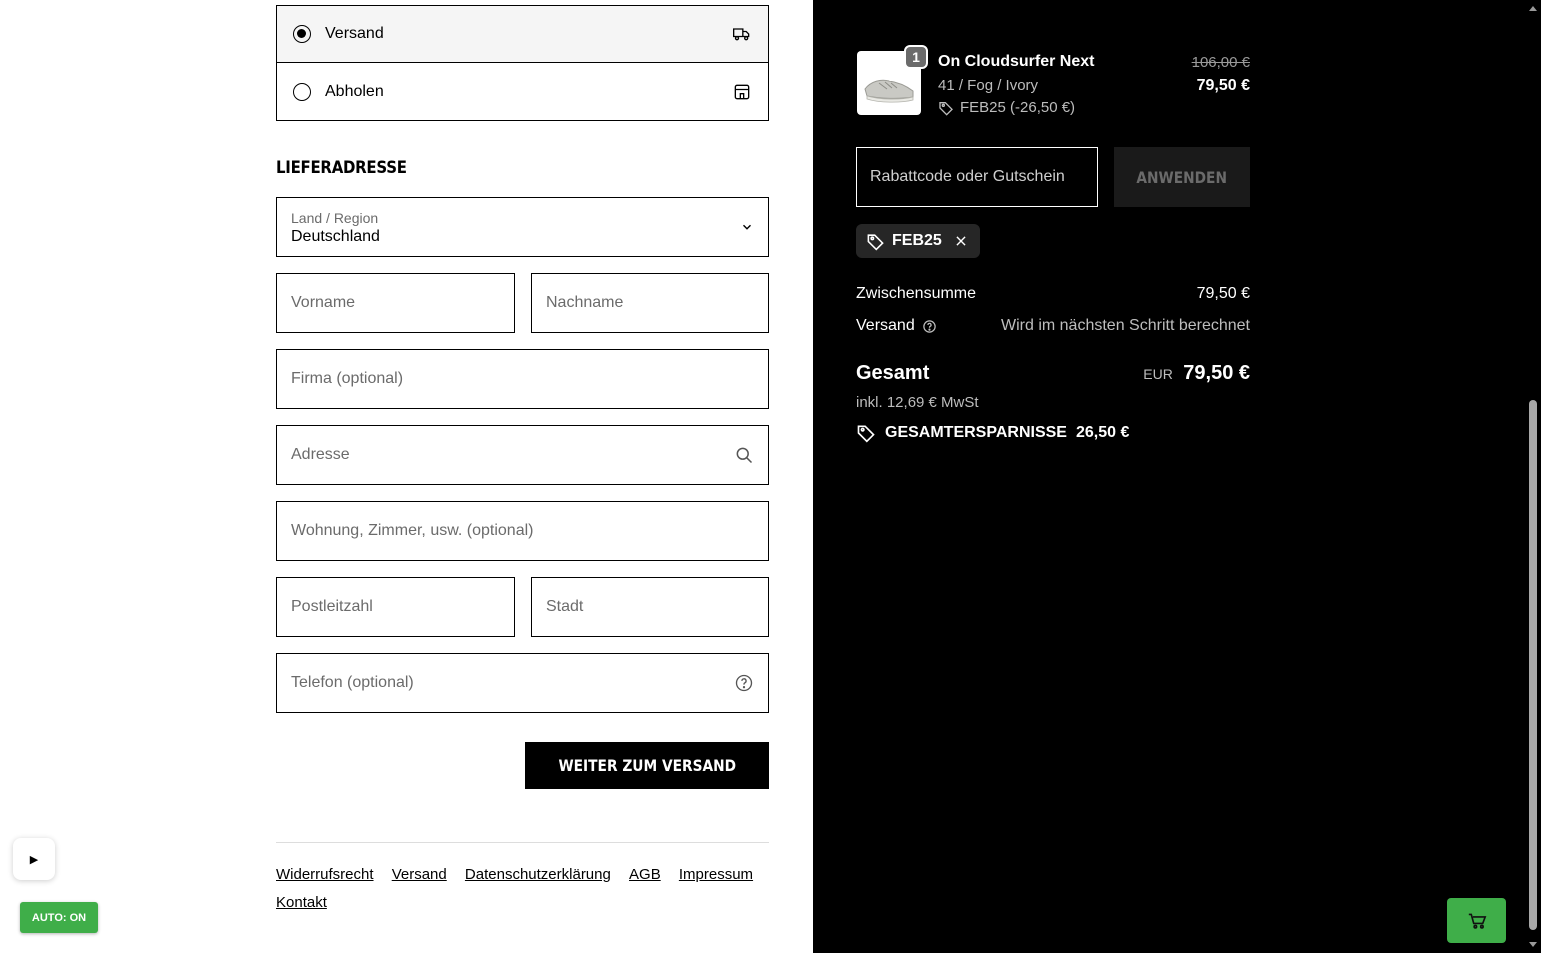  What do you see at coordinates (988, 85) in the screenshot?
I see `product-variant: 41 / Fog / Ivory` at bounding box center [988, 85].